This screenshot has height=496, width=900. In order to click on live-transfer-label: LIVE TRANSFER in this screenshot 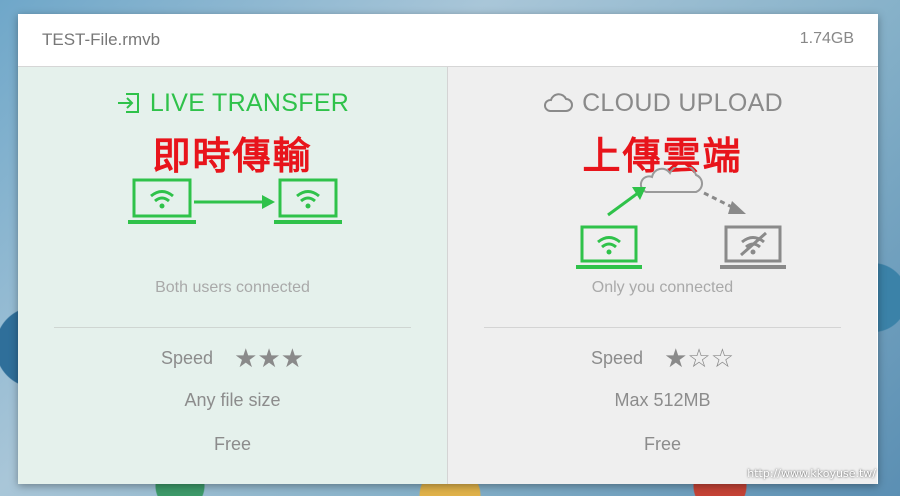, I will do `click(249, 103)`.